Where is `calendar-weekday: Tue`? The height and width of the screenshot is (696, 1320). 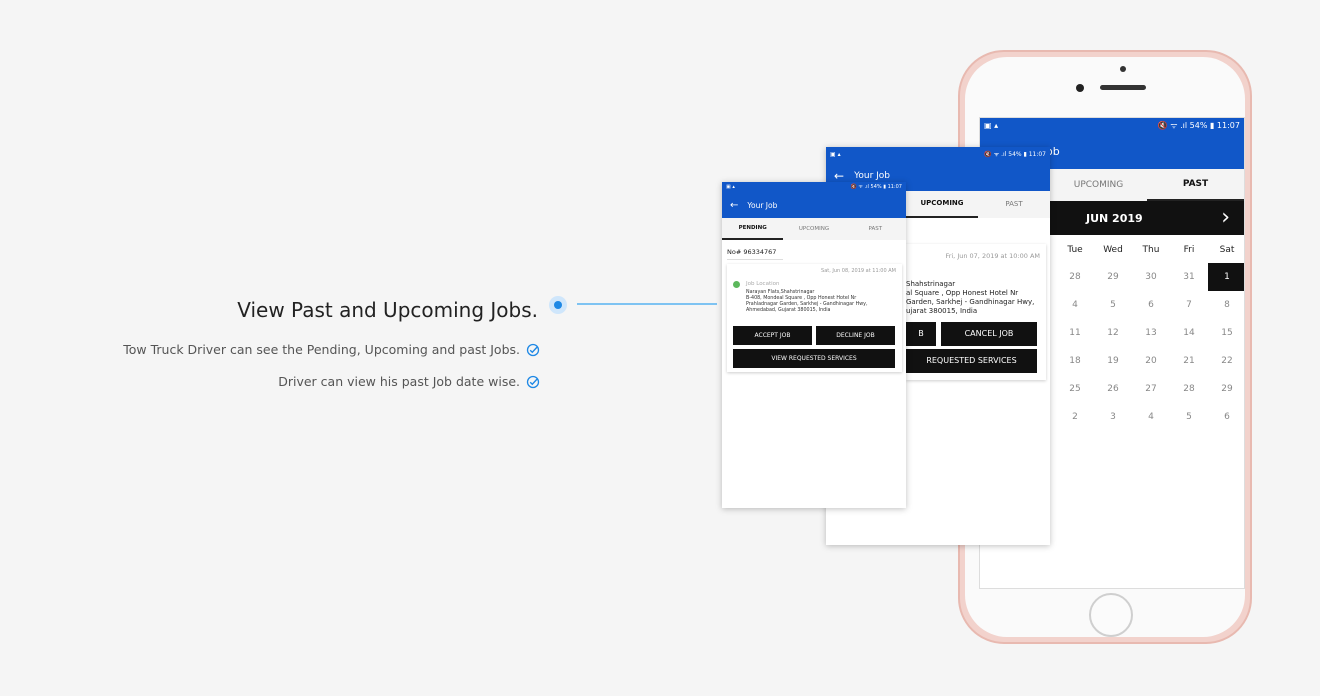
calendar-weekday: Tue is located at coordinates (1075, 250).